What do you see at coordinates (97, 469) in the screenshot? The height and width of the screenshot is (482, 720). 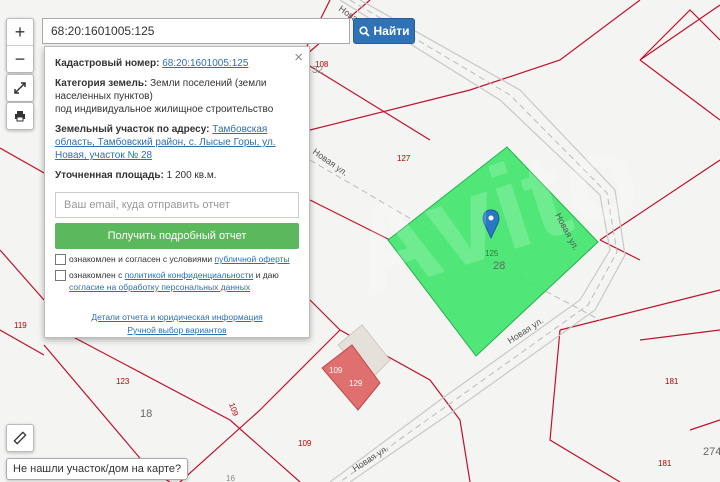 I see `not-found-button: Не нашли участок/дом на карте?` at bounding box center [97, 469].